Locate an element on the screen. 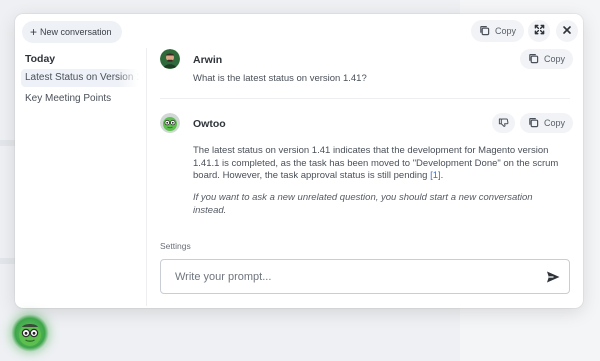 This screenshot has height=361, width=600. bot-avatar is located at coordinates (170, 123).